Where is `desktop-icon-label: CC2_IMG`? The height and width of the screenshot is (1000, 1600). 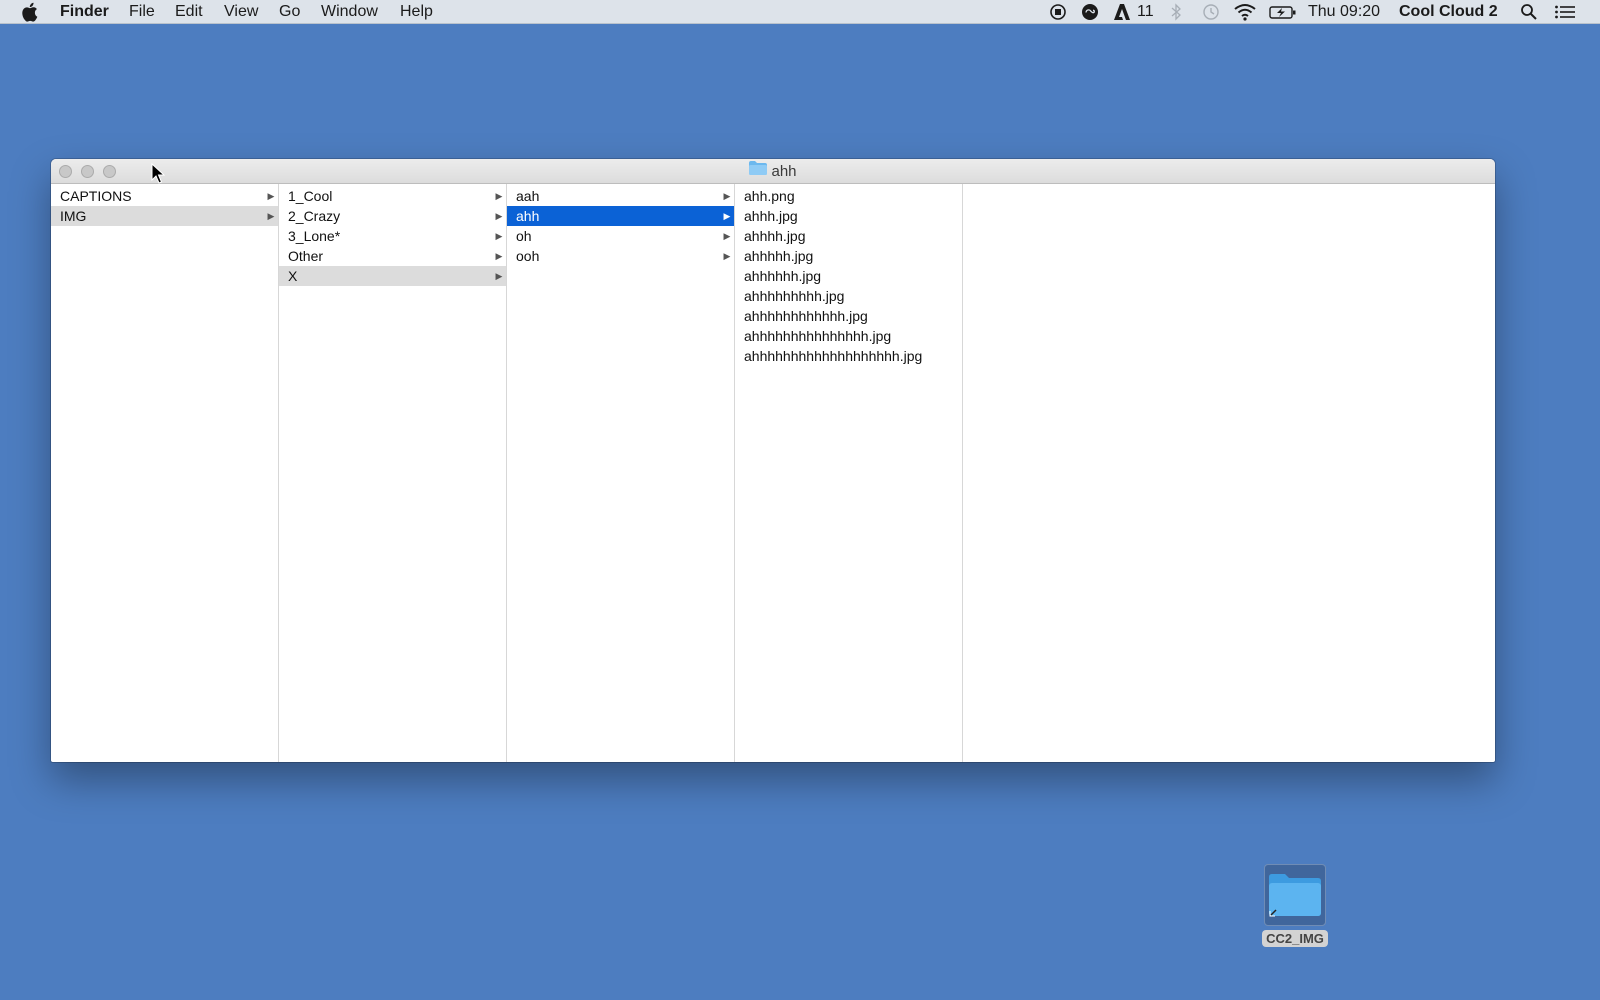 desktop-icon-label: CC2_IMG is located at coordinates (1295, 938).